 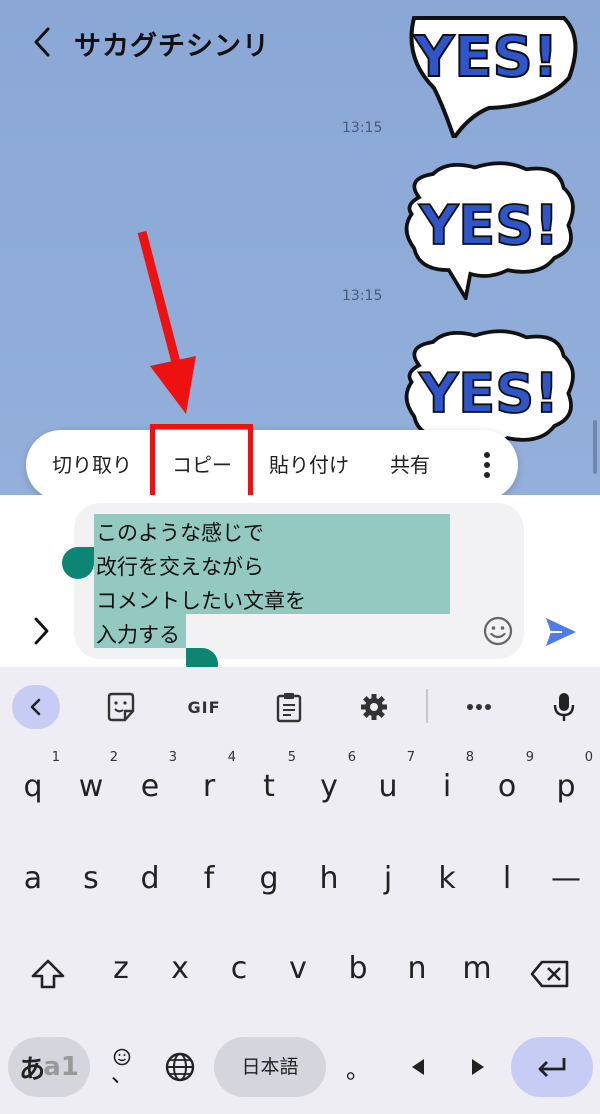 I want to click on key-label: o, so click(x=507, y=786).